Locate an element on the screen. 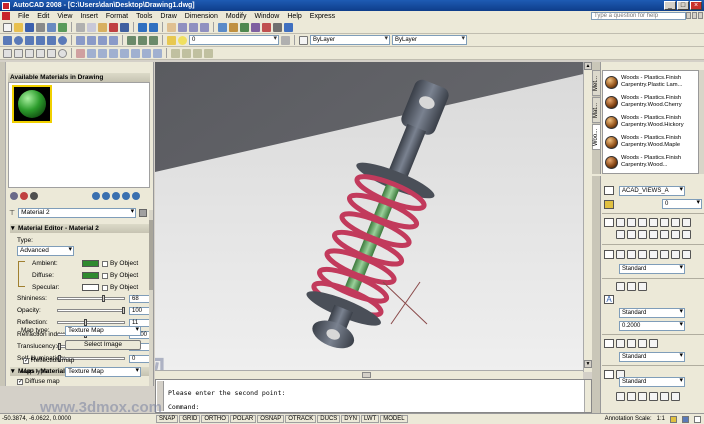 The width and height of the screenshot is (704, 424). offset-icon is located at coordinates (113, 53).